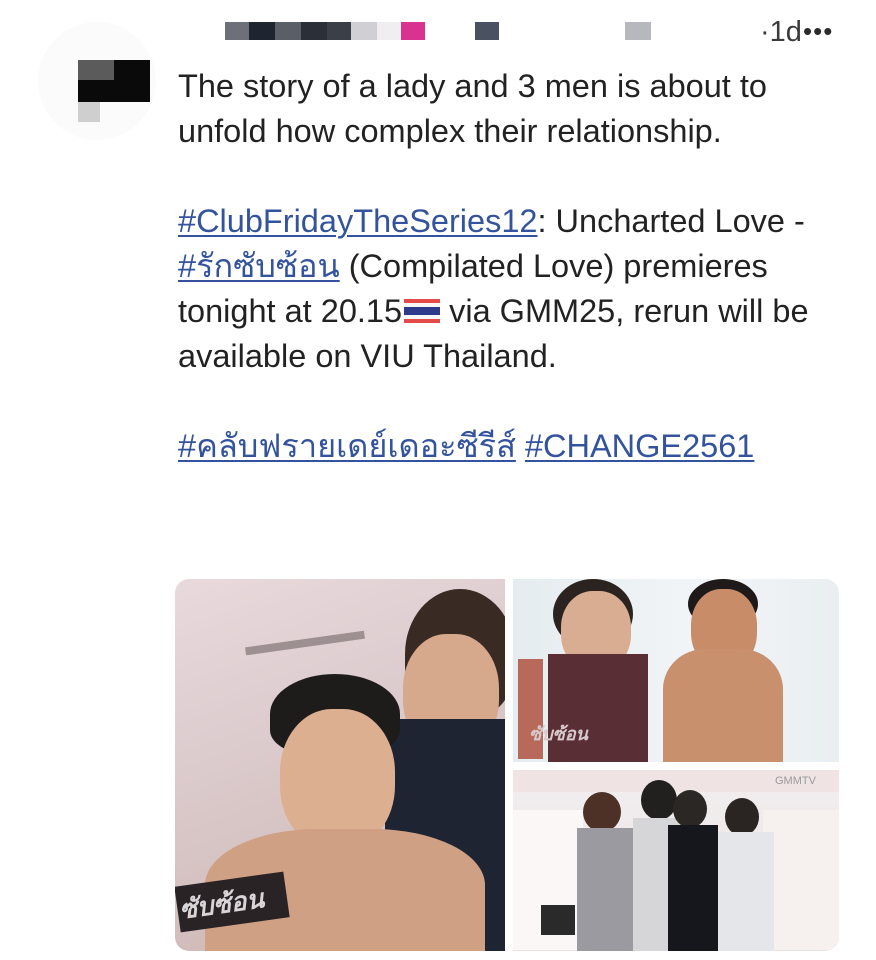 The height and width of the screenshot is (960, 876). I want to click on series-title-overlay: ซับซ้อน, so click(558, 734).